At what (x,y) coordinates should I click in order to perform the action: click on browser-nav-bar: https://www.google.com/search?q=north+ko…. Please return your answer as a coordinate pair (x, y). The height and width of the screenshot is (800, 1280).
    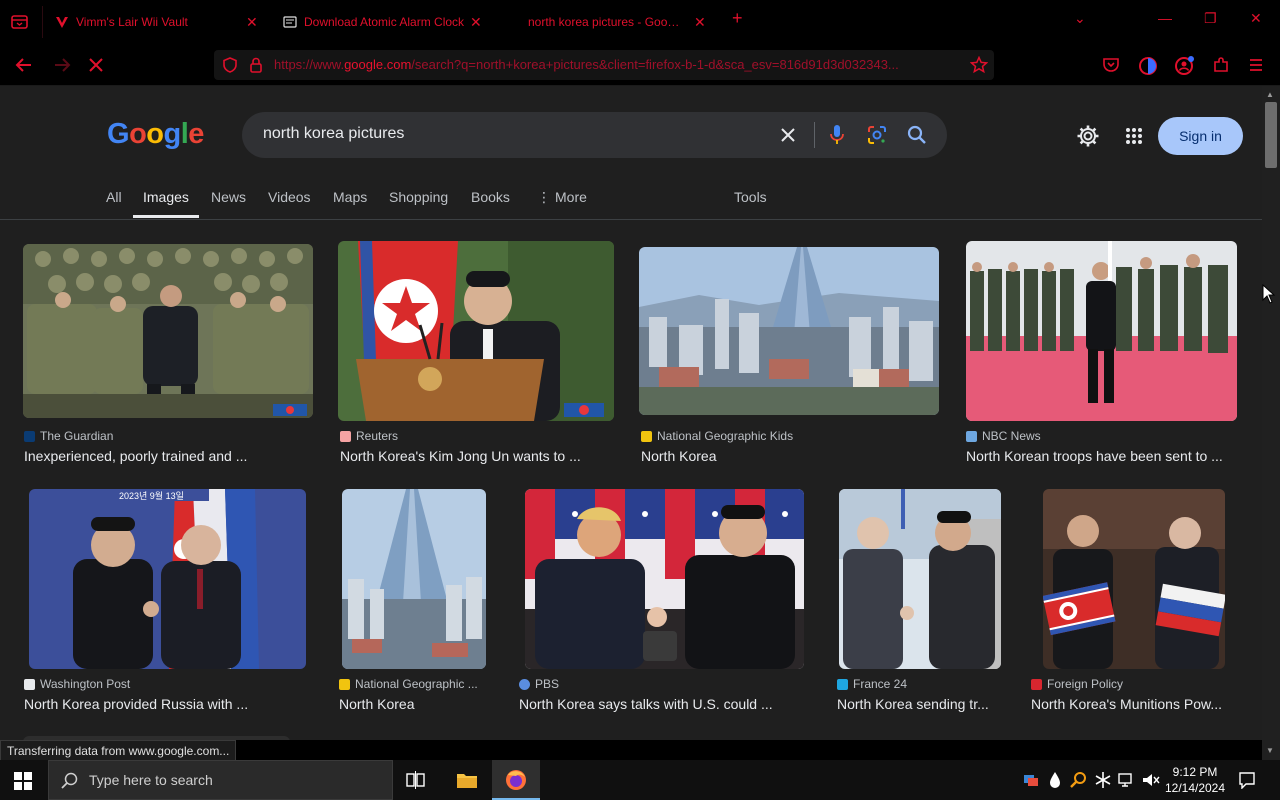
    Looking at the image, I should click on (640, 65).